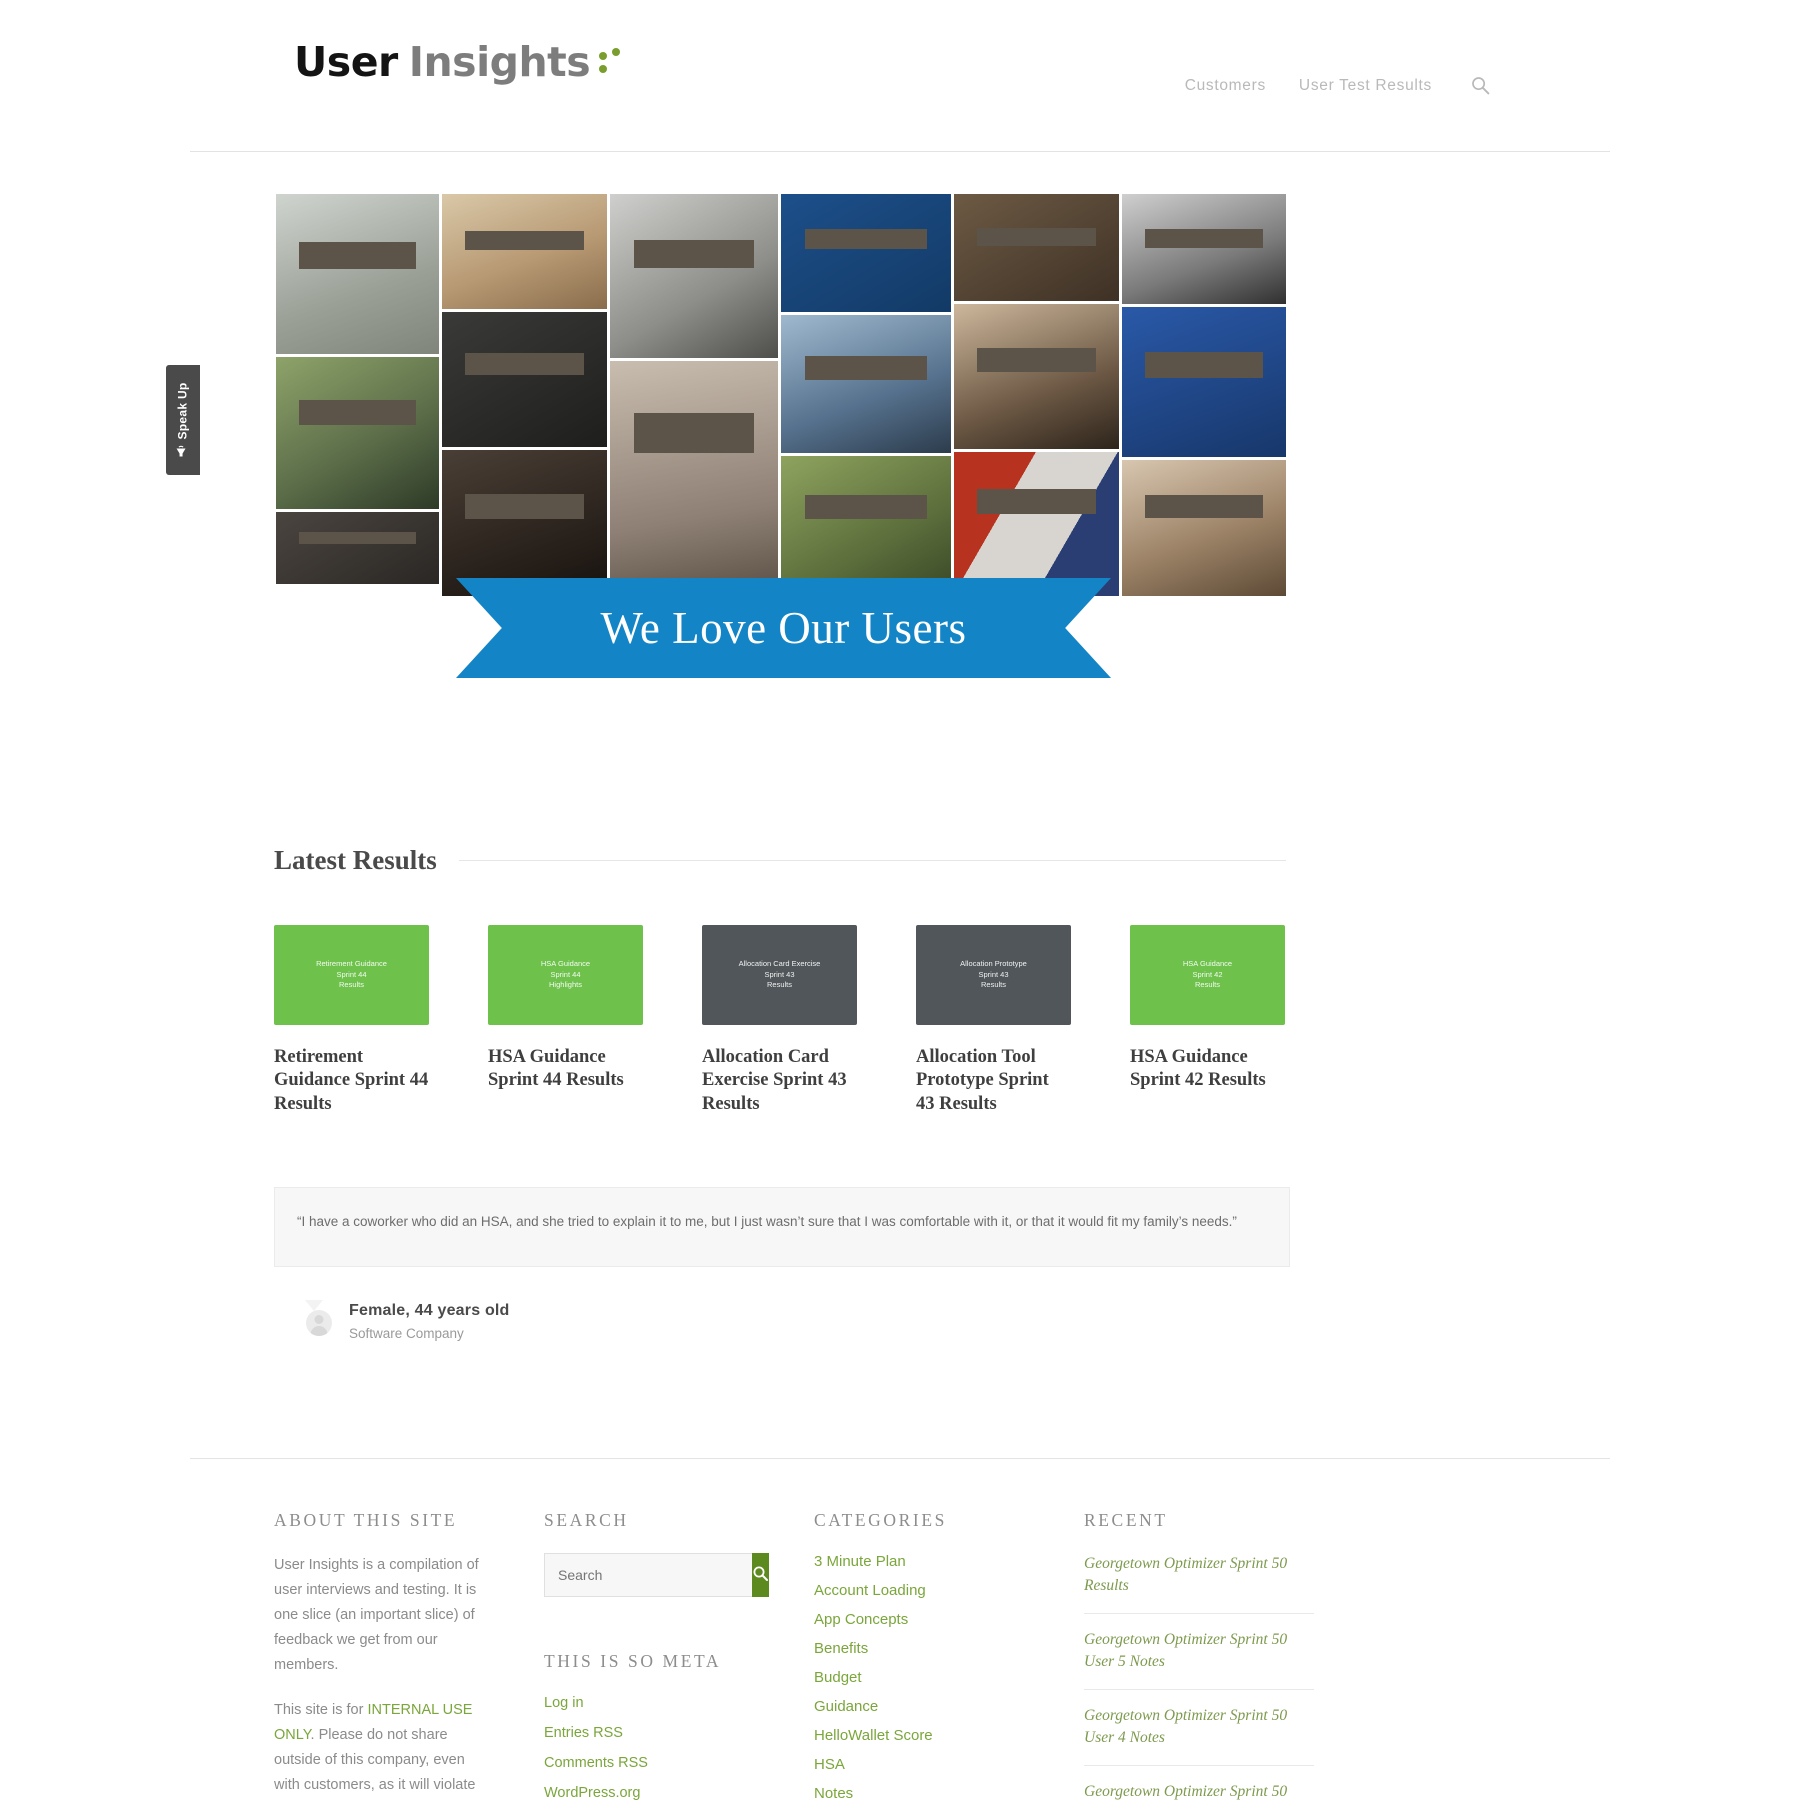 The width and height of the screenshot is (1800, 1800). Describe the element at coordinates (861, 1619) in the screenshot. I see `category-link: App Concepts` at that location.